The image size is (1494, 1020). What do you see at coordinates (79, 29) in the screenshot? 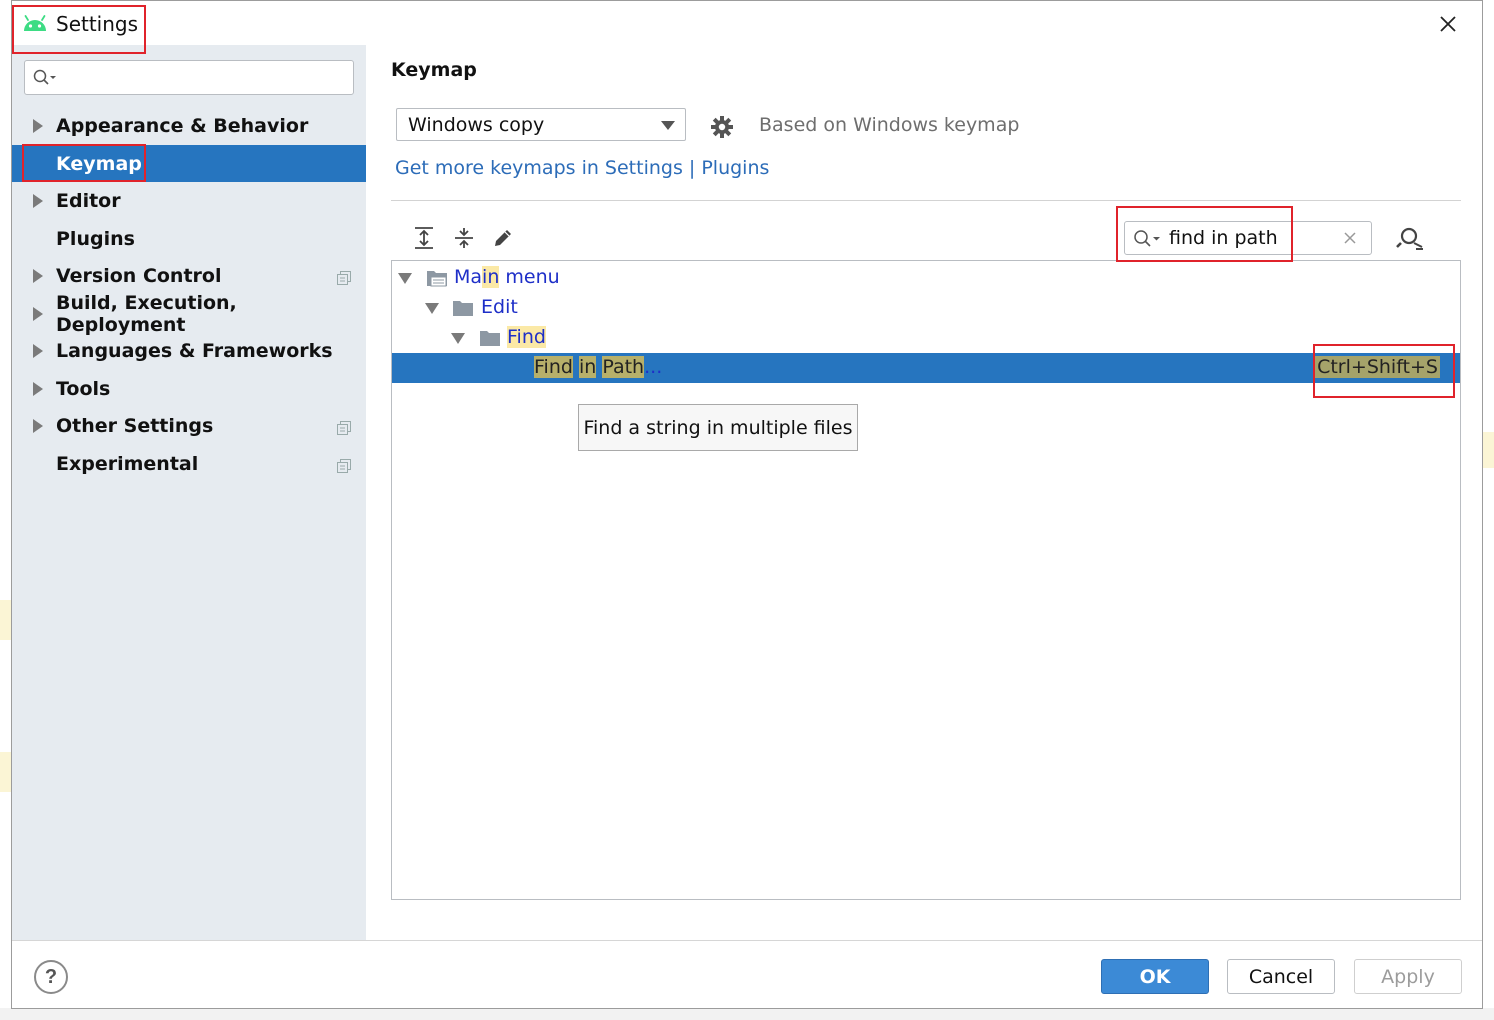
I see `annotation-box-title` at bounding box center [79, 29].